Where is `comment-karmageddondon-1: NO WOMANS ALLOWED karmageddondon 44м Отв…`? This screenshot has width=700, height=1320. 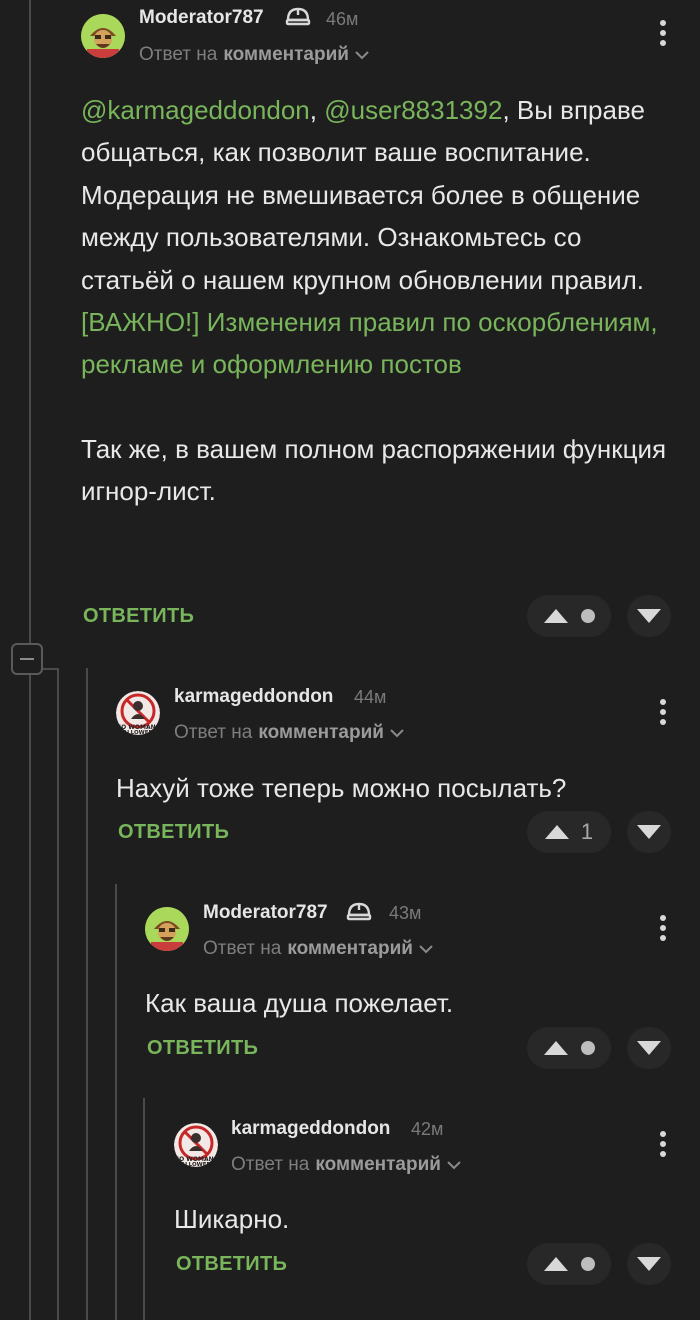 comment-karmageddondon-1: NO WOMANS ALLOWED karmageddondon 44м Отв… is located at coordinates (408, 770).